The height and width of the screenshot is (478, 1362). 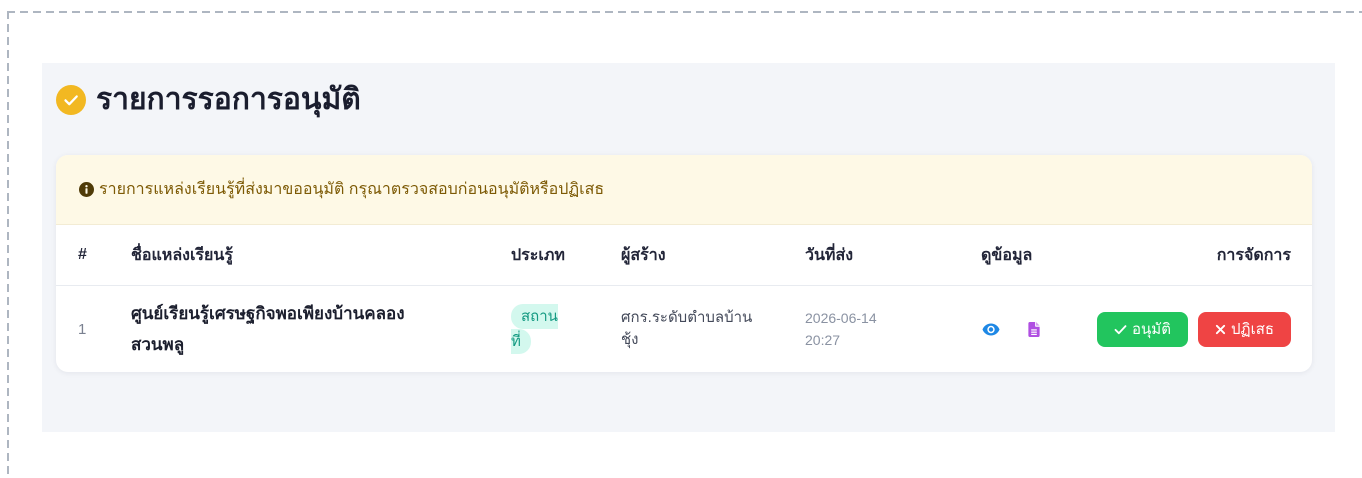 I want to click on view-cell, so click(x=1036, y=329).